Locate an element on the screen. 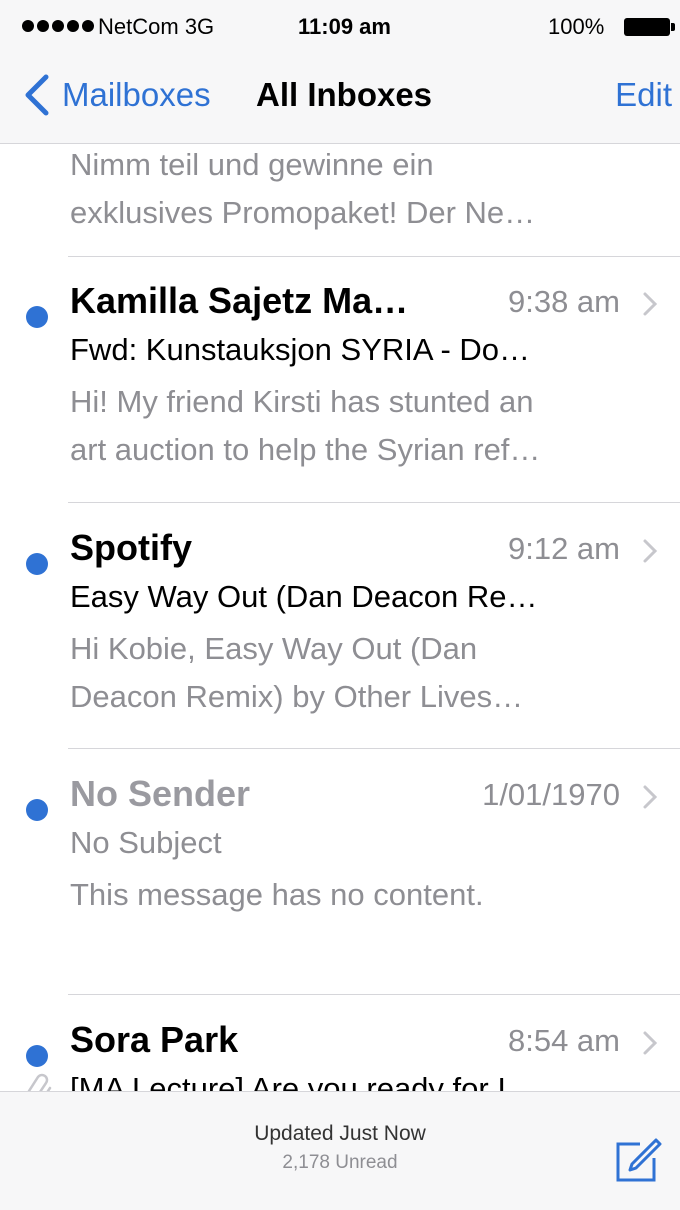  page-title: All Inboxes is located at coordinates (344, 94).